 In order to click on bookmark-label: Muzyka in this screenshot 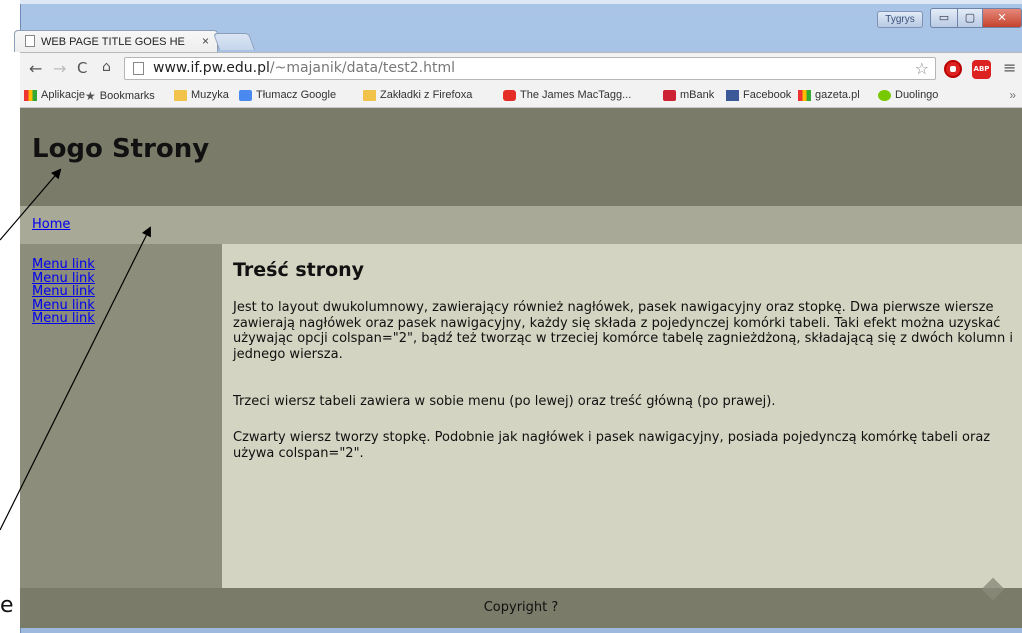, I will do `click(210, 95)`.